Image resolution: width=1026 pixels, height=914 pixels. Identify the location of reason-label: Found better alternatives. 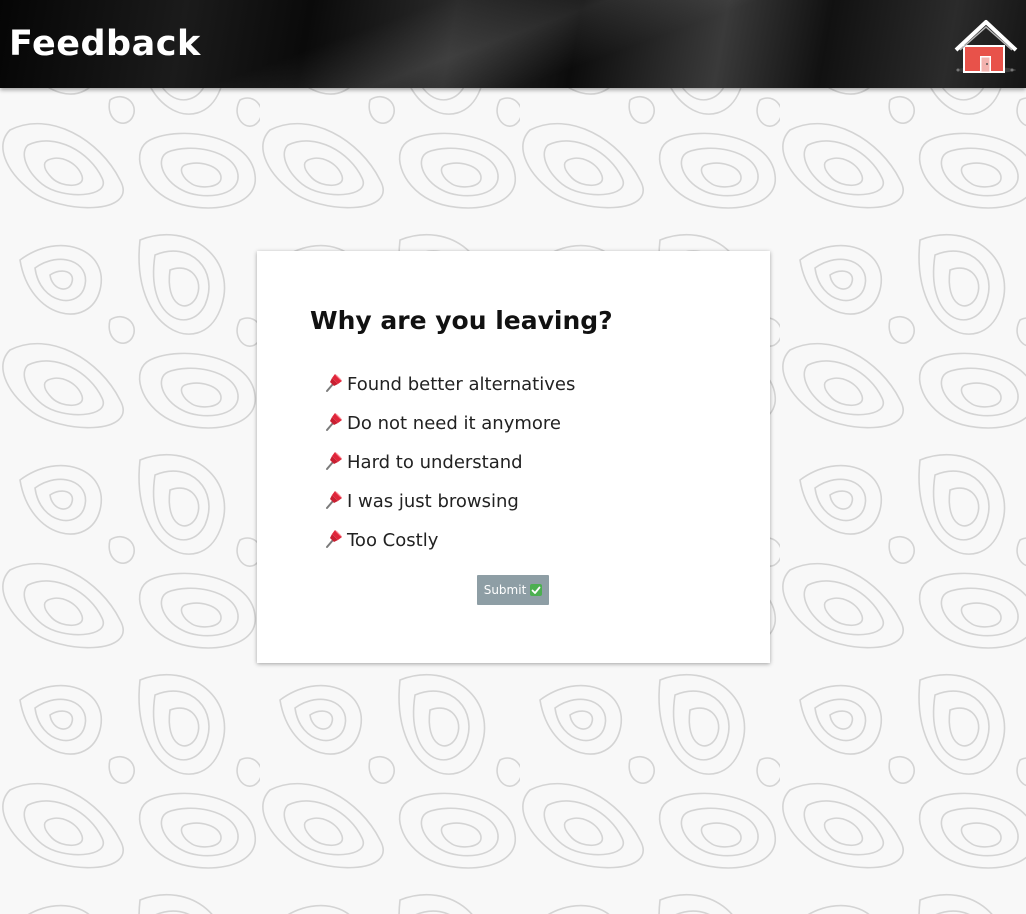
(461, 384).